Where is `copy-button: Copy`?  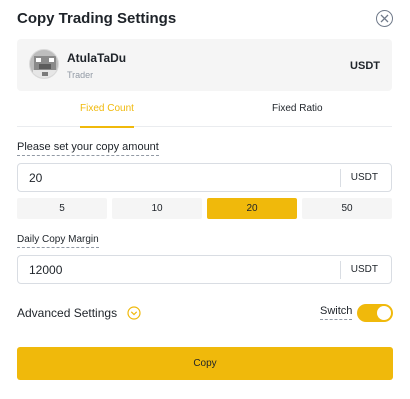 copy-button: Copy is located at coordinates (205, 363).